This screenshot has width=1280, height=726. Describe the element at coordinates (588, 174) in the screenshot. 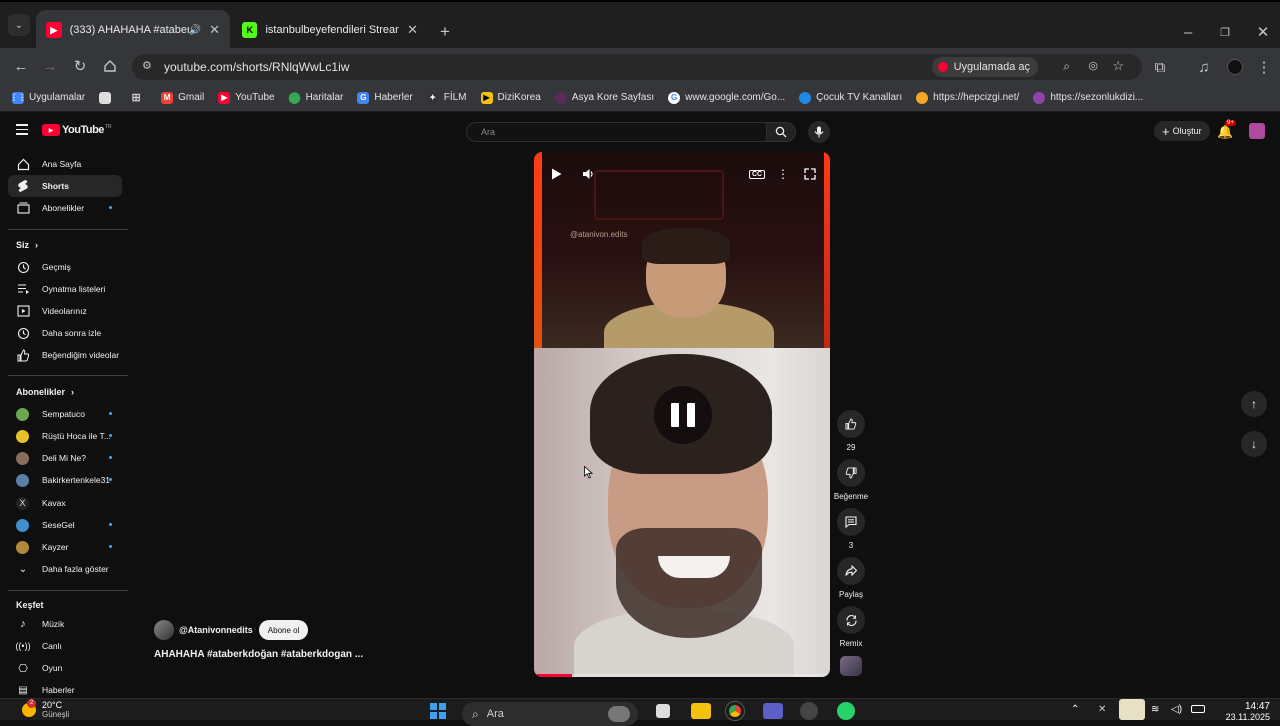

I see `volume-icon` at that location.